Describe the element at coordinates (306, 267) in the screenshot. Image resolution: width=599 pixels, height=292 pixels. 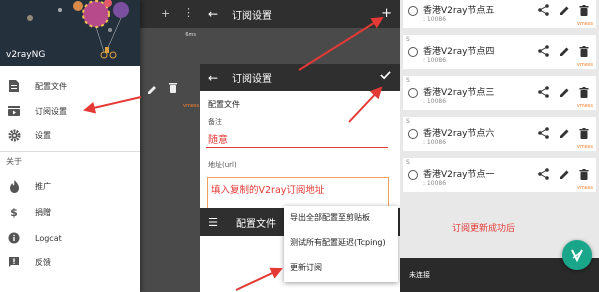
I see `menu-item-update-subscription: 更新订阅` at that location.